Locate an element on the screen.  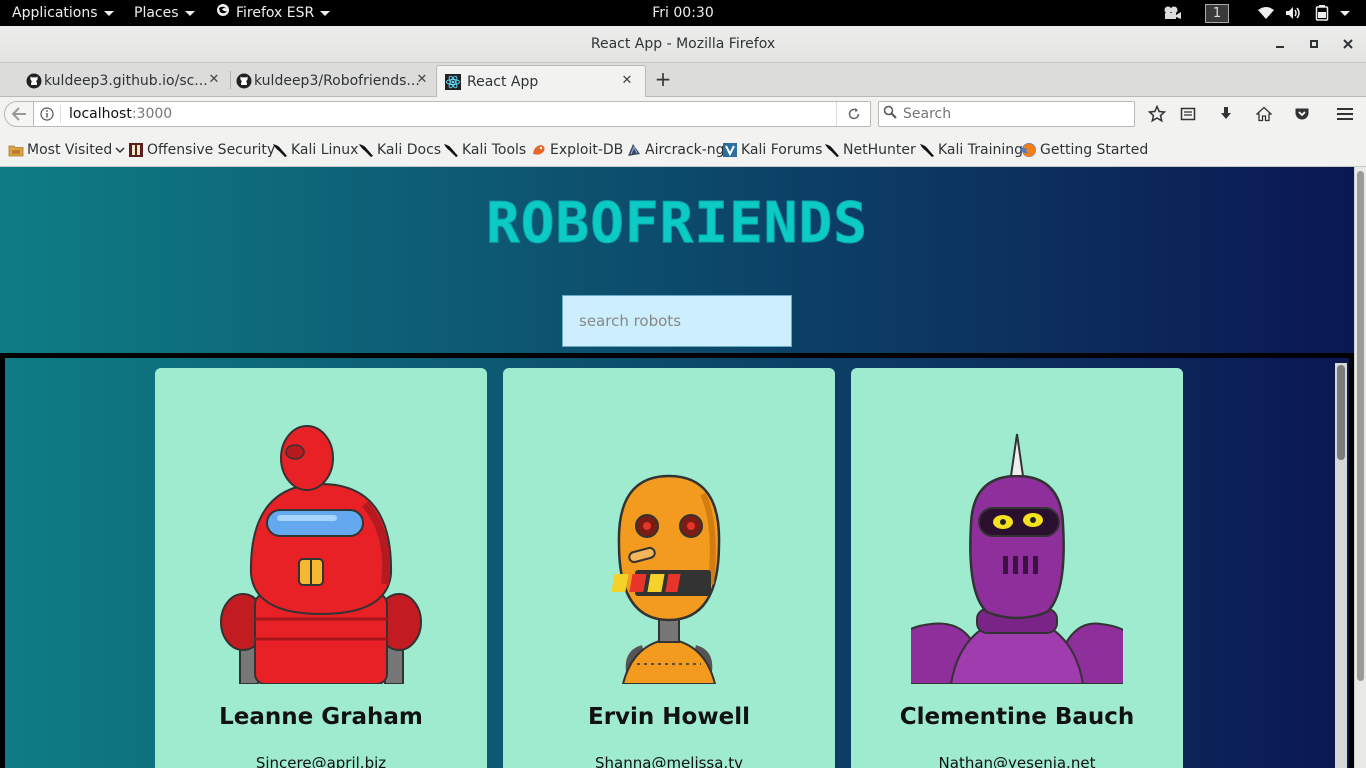
close-window-button is located at coordinates (1348, 44).